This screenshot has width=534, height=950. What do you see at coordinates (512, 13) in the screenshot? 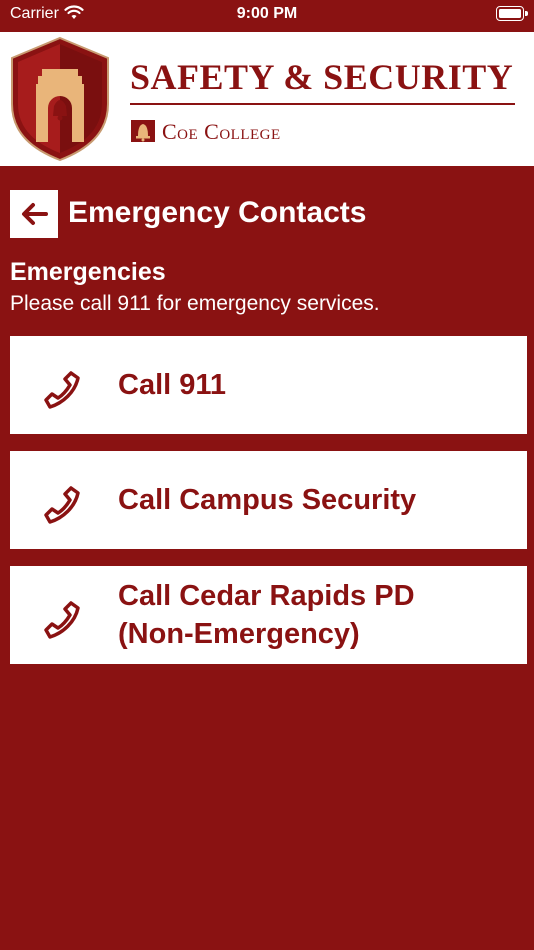
I see `battery-icon` at bounding box center [512, 13].